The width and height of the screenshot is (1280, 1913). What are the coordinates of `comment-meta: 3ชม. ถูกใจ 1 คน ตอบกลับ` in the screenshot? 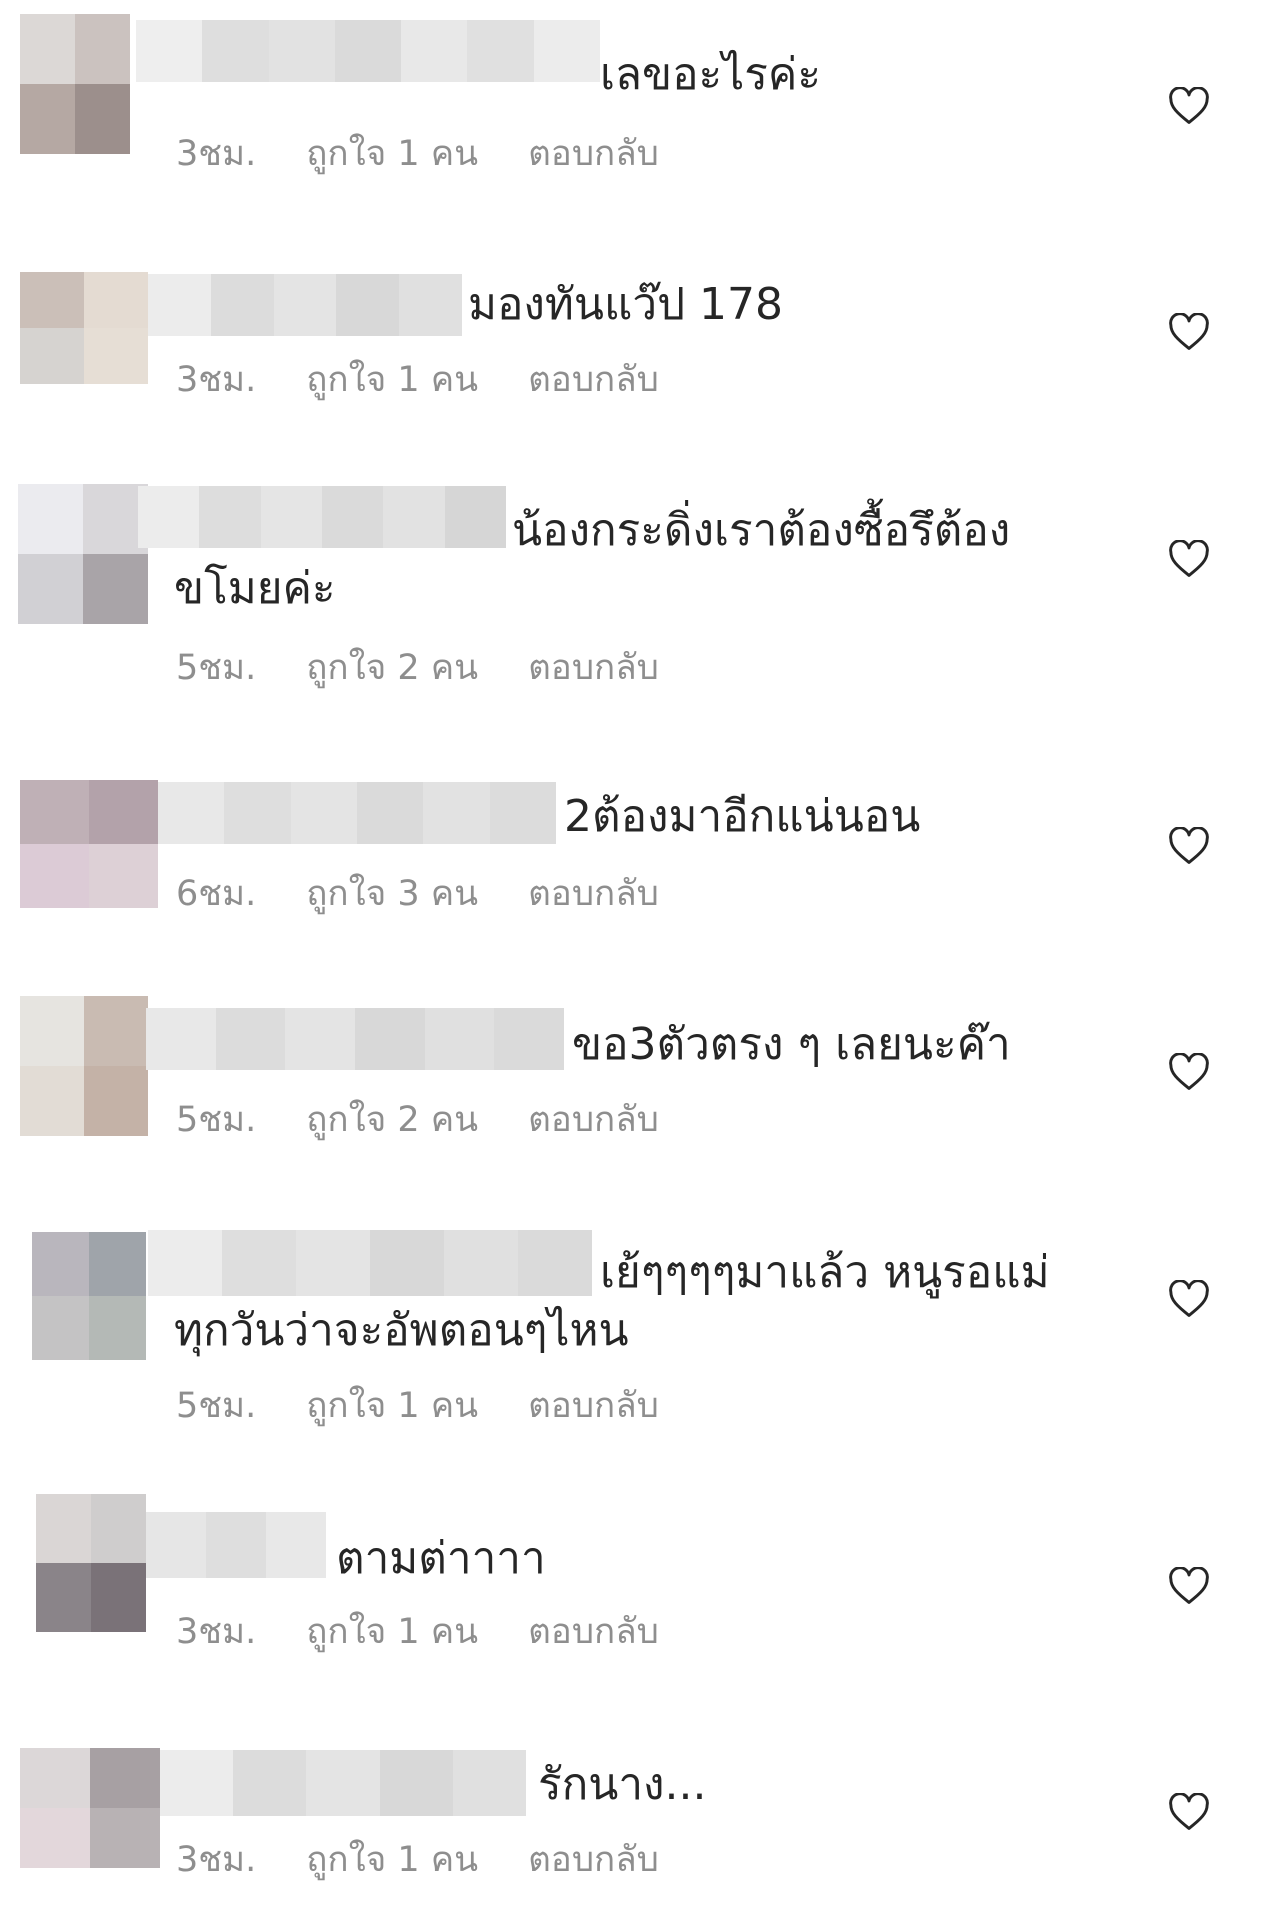 It's located at (442, 1632).